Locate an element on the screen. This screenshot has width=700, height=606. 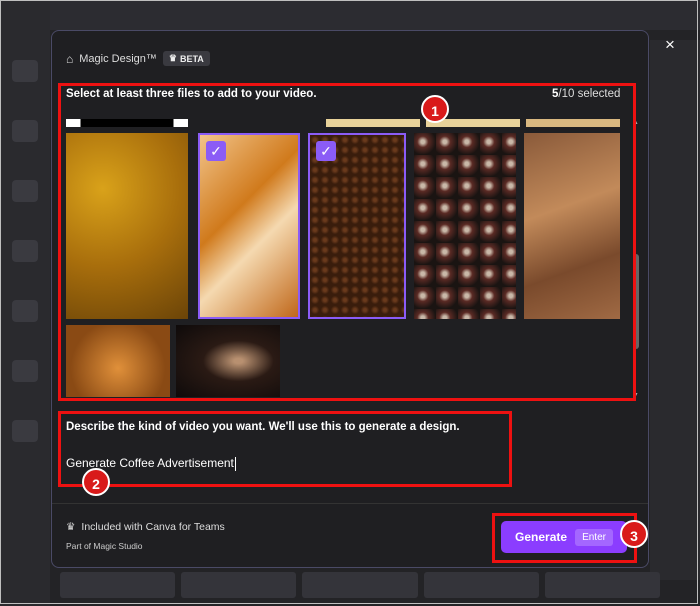
beta-label: BETA is located at coordinates (191, 58).